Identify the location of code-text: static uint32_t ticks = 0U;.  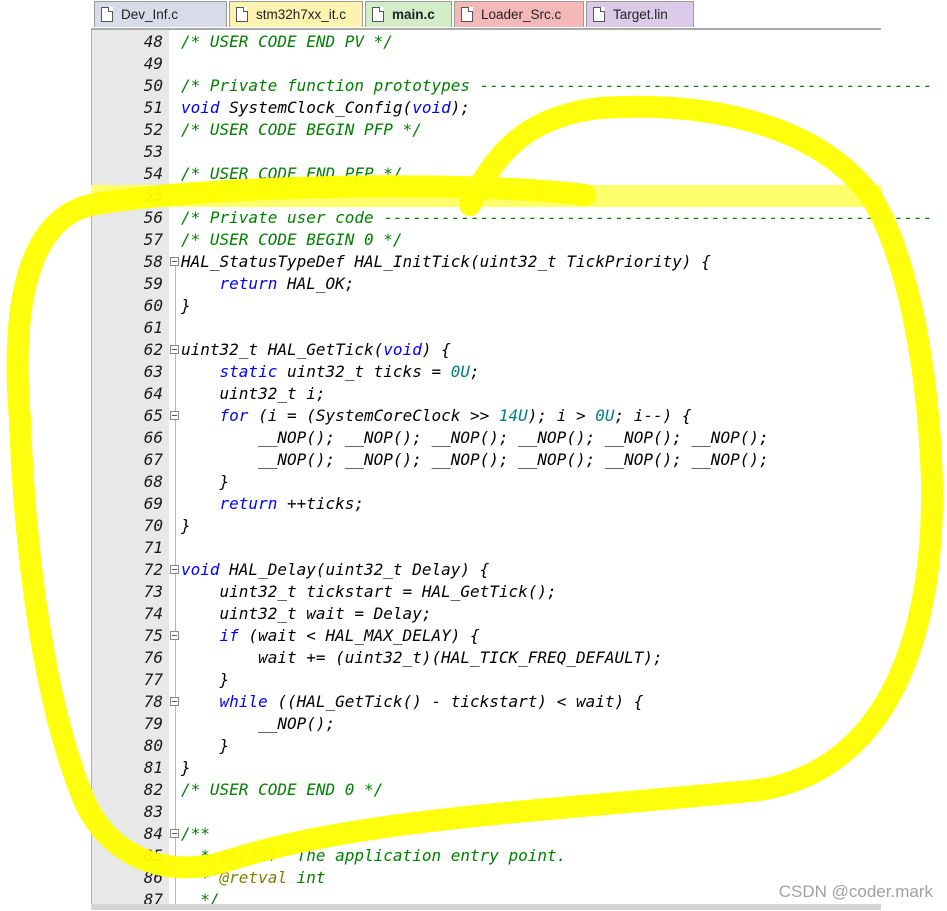
(349, 371).